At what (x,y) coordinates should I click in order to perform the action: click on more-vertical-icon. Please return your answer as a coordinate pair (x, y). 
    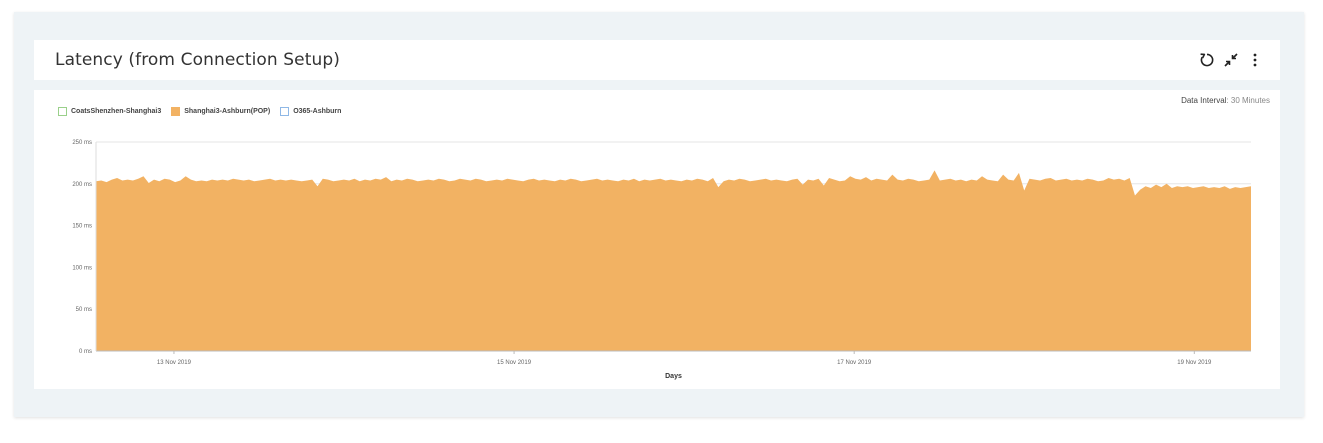
    Looking at the image, I should click on (1255, 60).